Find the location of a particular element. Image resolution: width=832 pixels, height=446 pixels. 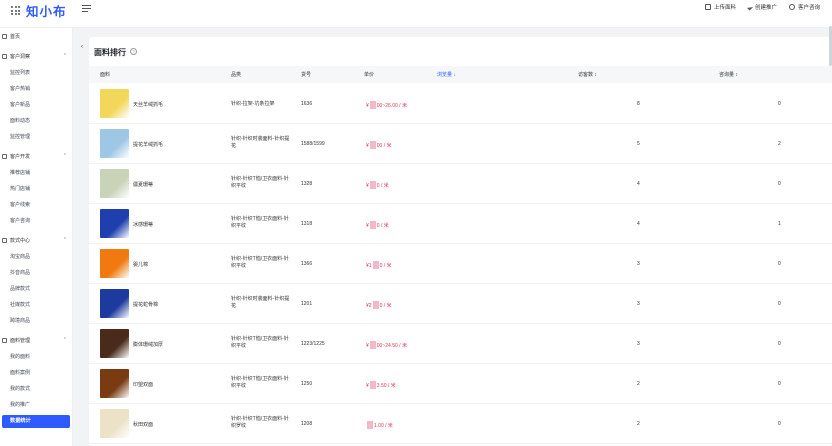

help-icon: ? is located at coordinates (133, 51).